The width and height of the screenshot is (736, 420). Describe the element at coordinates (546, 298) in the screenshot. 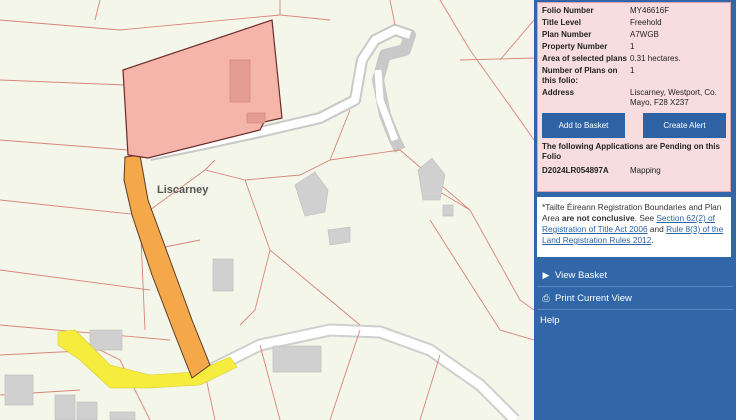

I see `printer-icon: ⎙` at that location.